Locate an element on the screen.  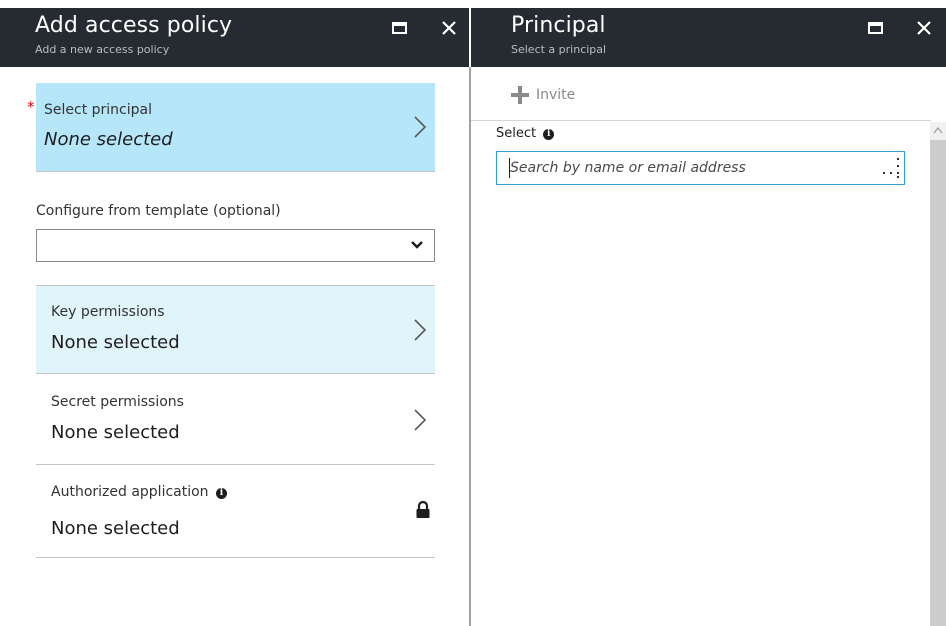
plus-icon is located at coordinates (520, 95).